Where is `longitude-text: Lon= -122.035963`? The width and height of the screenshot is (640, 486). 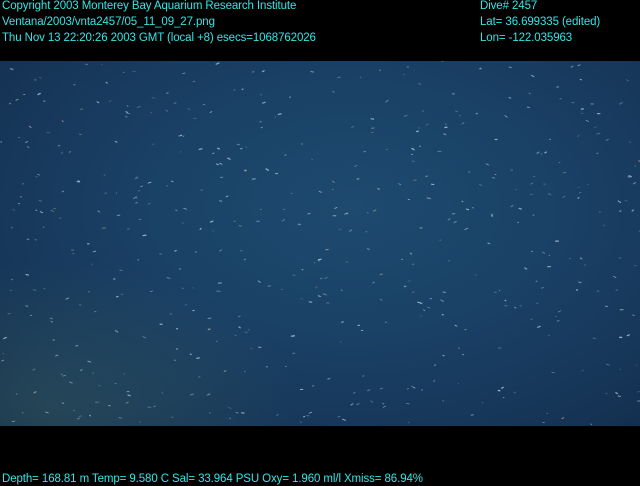
longitude-text: Lon= -122.035963 is located at coordinates (526, 38).